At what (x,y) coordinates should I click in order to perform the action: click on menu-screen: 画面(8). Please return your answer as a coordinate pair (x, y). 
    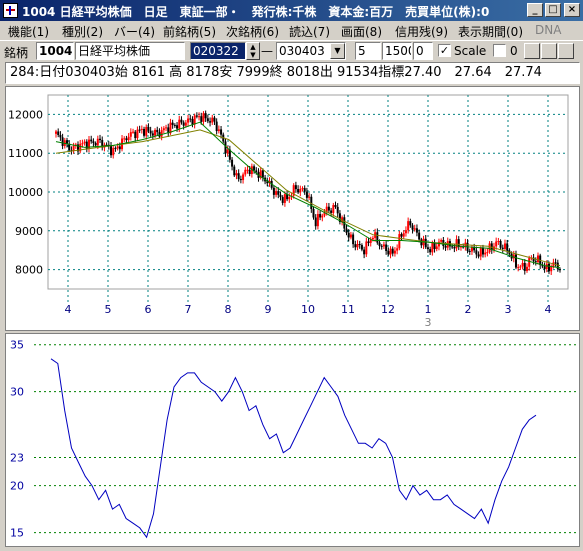
    Looking at the image, I should click on (361, 31).